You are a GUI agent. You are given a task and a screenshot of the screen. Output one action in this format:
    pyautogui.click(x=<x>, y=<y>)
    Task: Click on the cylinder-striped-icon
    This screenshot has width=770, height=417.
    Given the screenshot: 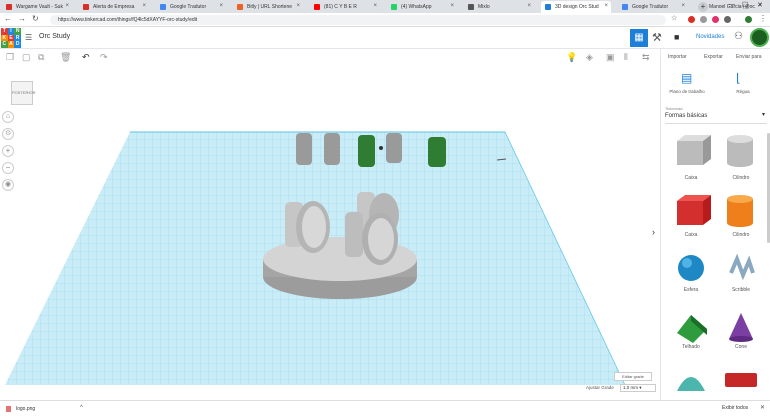 What is the action you would take?
    pyautogui.click(x=740, y=151)
    